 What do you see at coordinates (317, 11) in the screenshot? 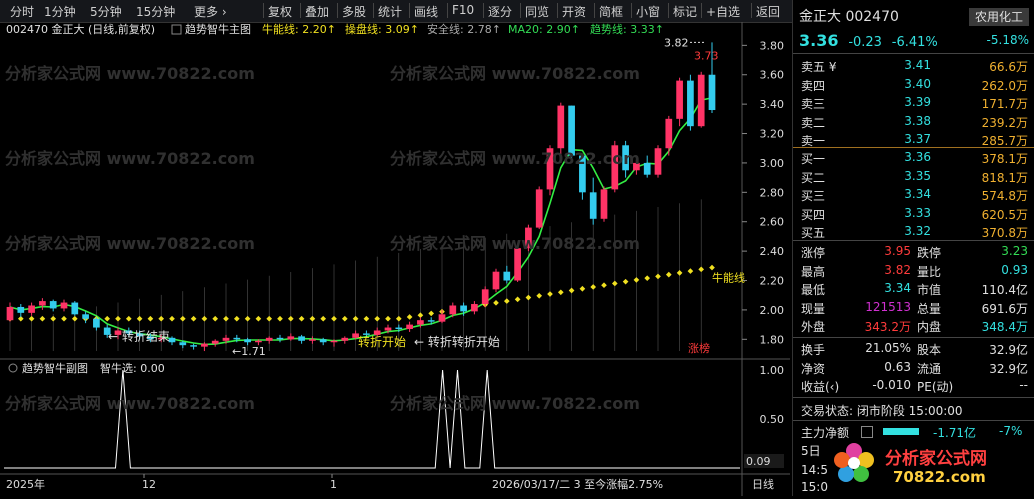
I see `toolbar-button: 叠加` at bounding box center [317, 11].